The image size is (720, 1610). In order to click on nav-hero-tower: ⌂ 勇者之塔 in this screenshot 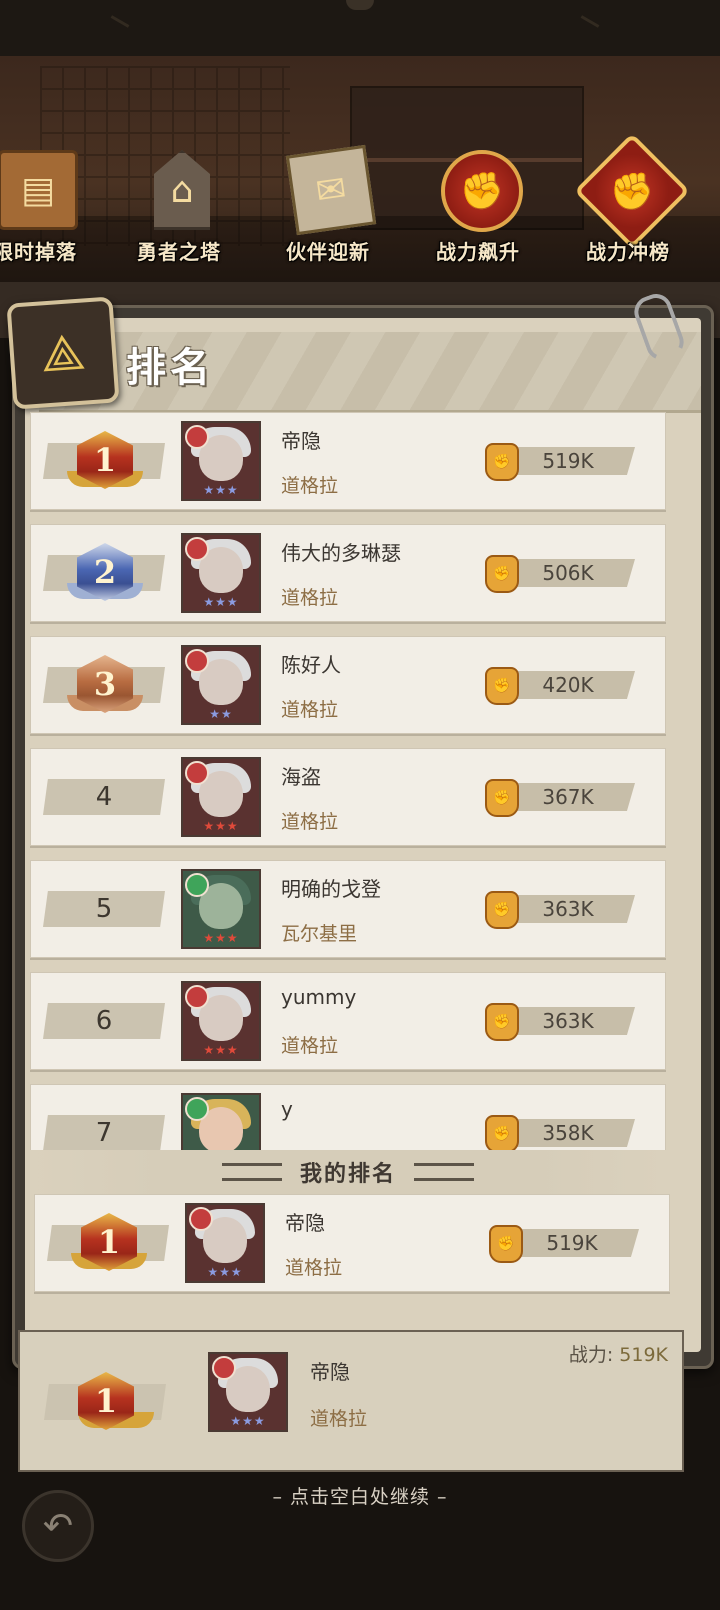, I will do `click(179, 205)`.